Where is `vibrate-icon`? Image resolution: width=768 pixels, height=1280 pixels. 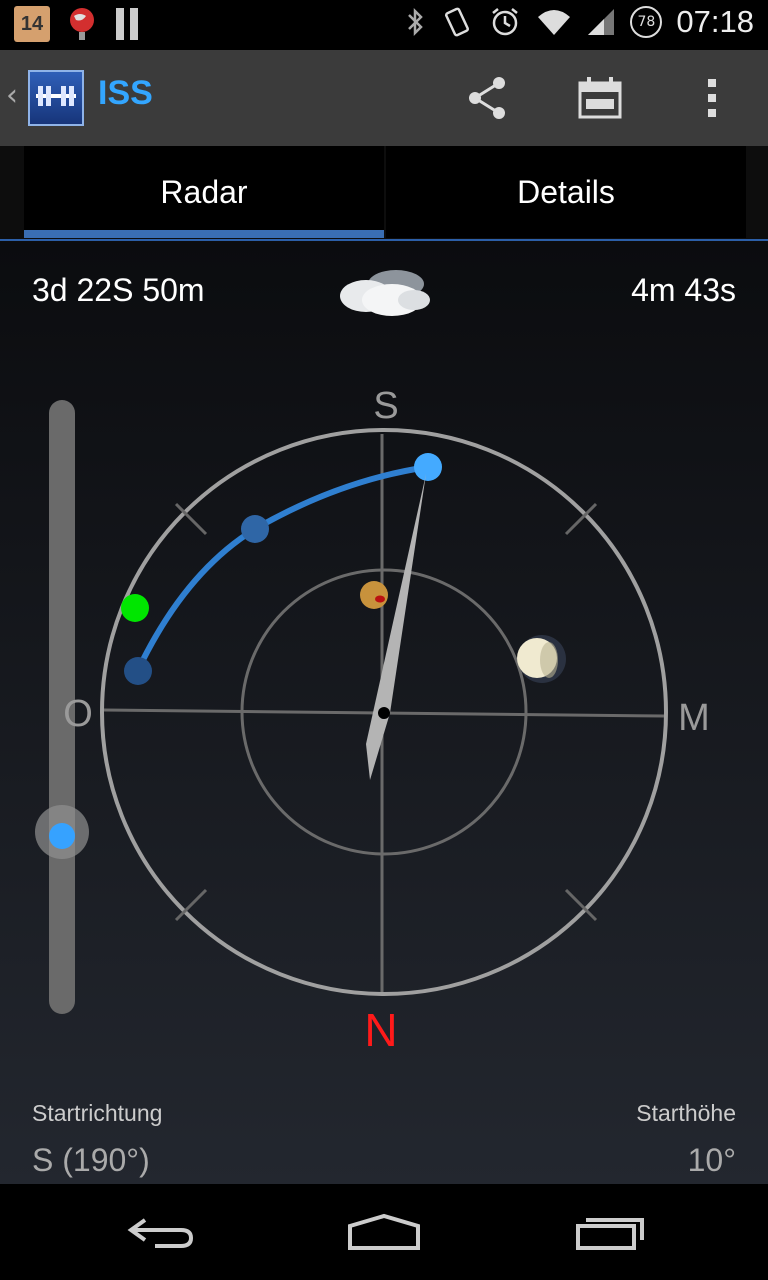
vibrate-icon is located at coordinates (457, 22).